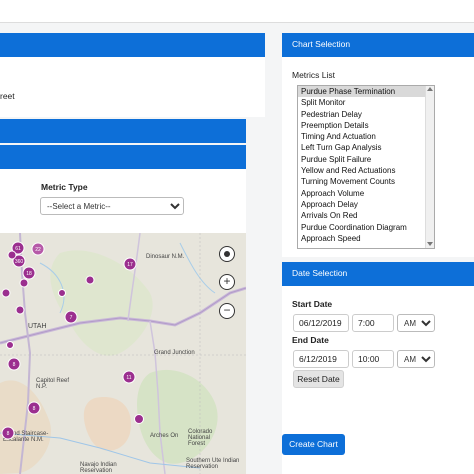  I want to click on map-marker-count: 11, so click(128, 378).